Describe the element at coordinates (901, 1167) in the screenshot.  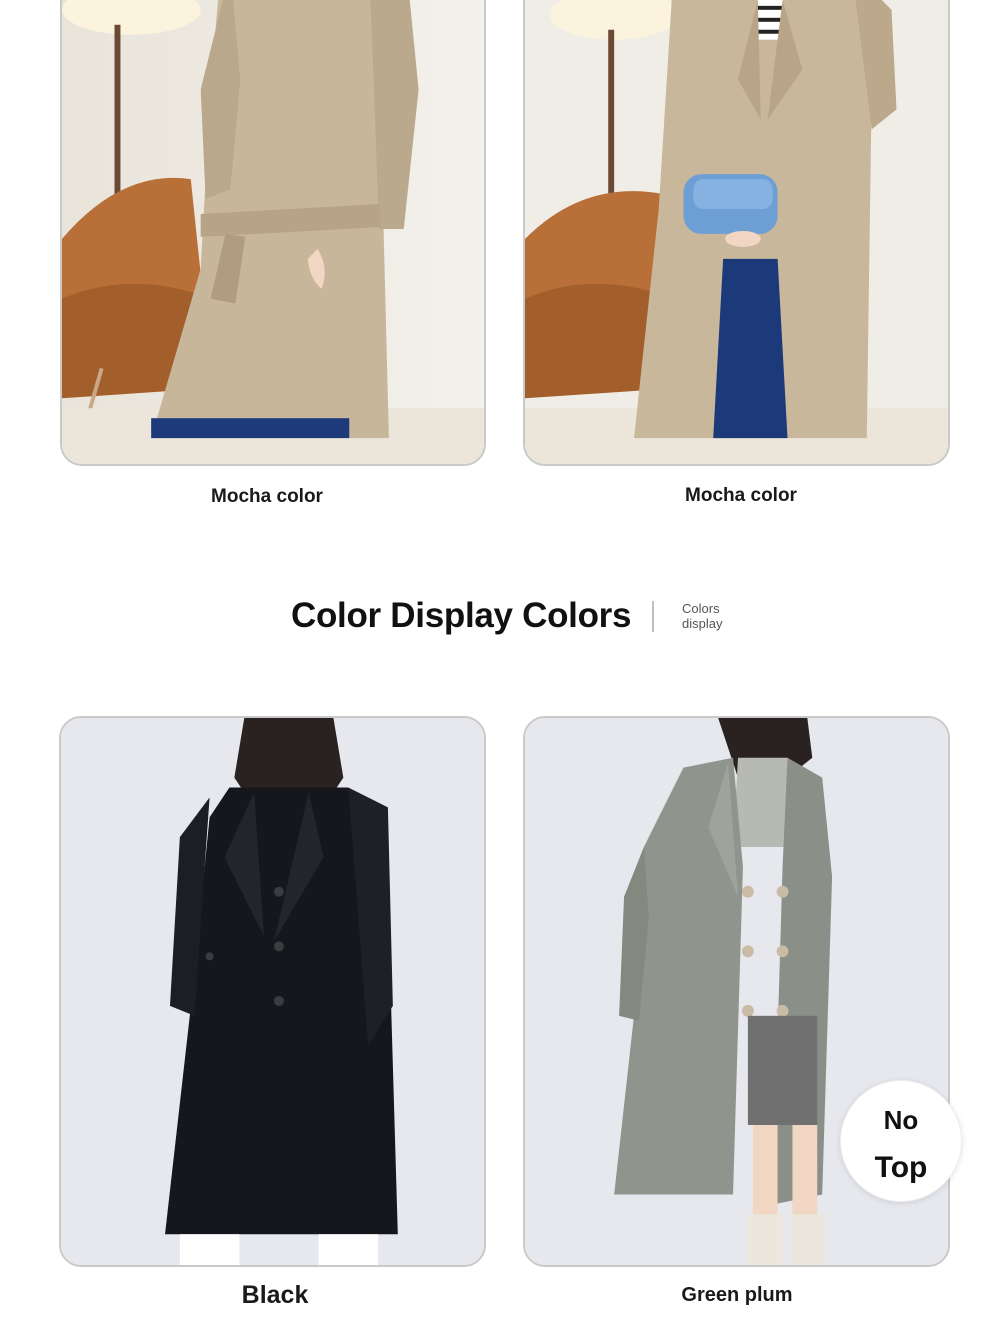
I see `back-to-top-label-line2: Top` at that location.